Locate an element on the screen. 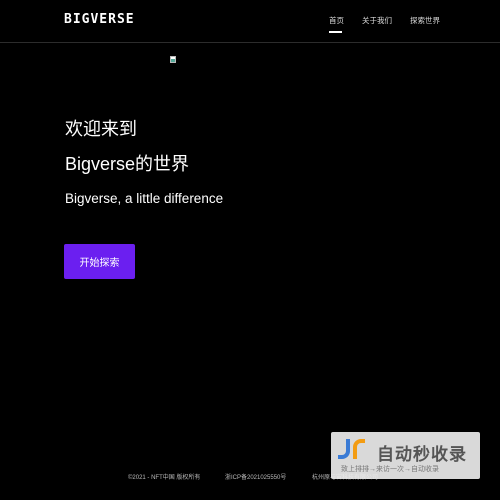 This screenshot has width=500, height=500. watermark-badge: 自动秒收录 致上排排→来访一次→自动收录 is located at coordinates (405, 455).